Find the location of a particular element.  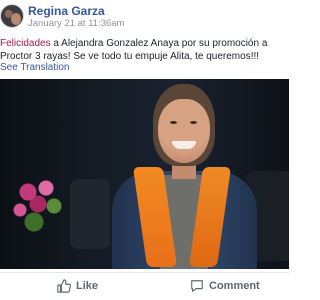

comment-button: Comment is located at coordinates (225, 286).